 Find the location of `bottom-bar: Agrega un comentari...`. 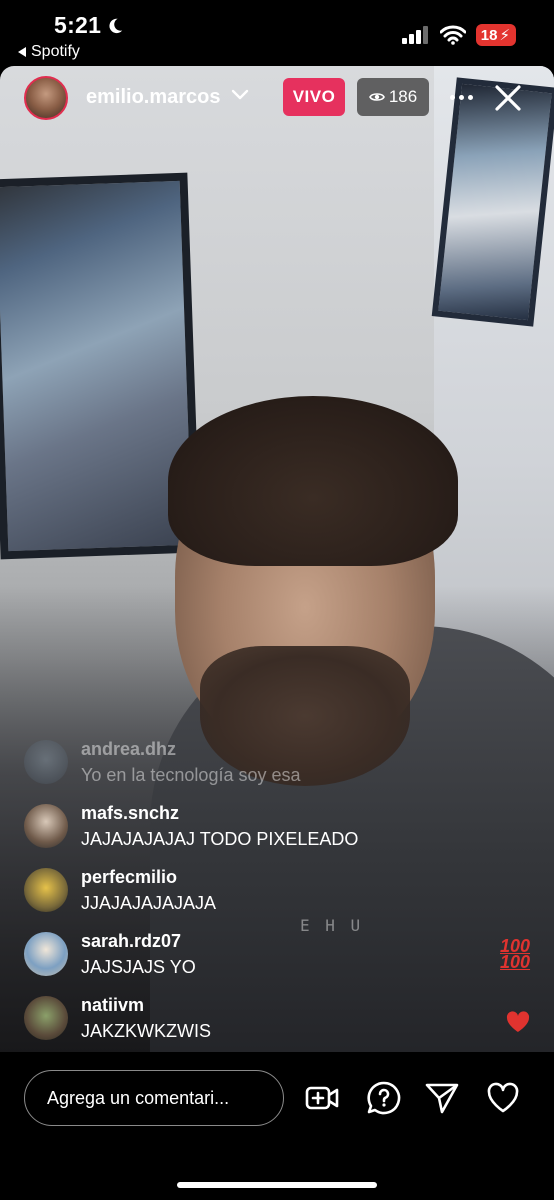

bottom-bar: Agrega un comentari... is located at coordinates (277, 1126).